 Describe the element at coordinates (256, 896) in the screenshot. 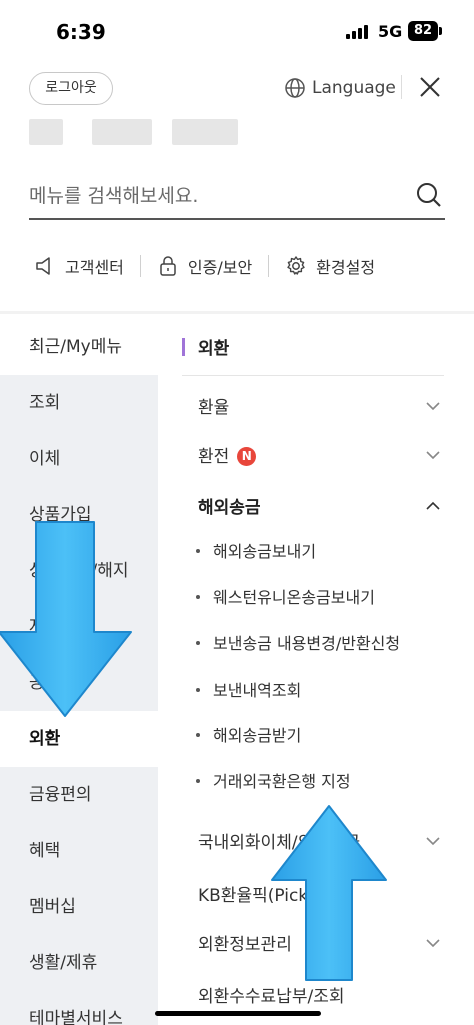

I see `menu-row-label: KB환율픽(Pick)` at that location.